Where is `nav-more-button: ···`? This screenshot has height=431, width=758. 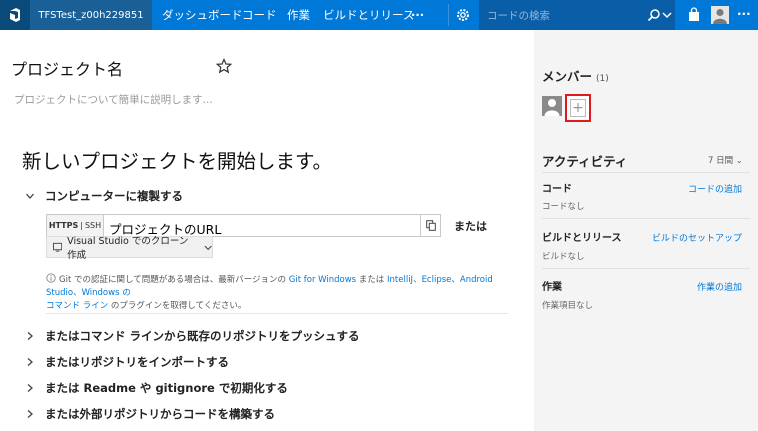 nav-more-button: ··· is located at coordinates (417, 15).